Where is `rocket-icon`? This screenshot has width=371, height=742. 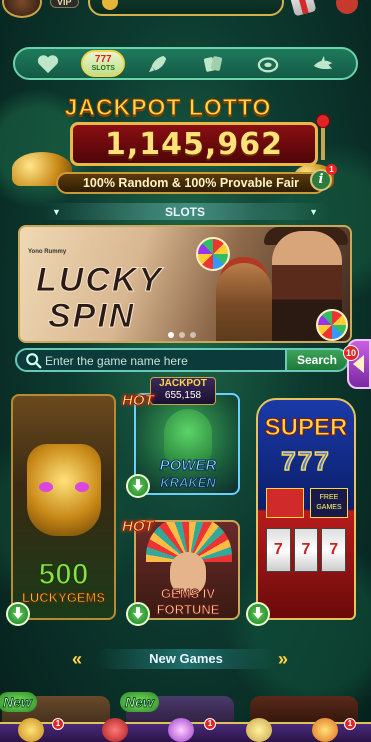 rocket-icon is located at coordinates (157, 63).